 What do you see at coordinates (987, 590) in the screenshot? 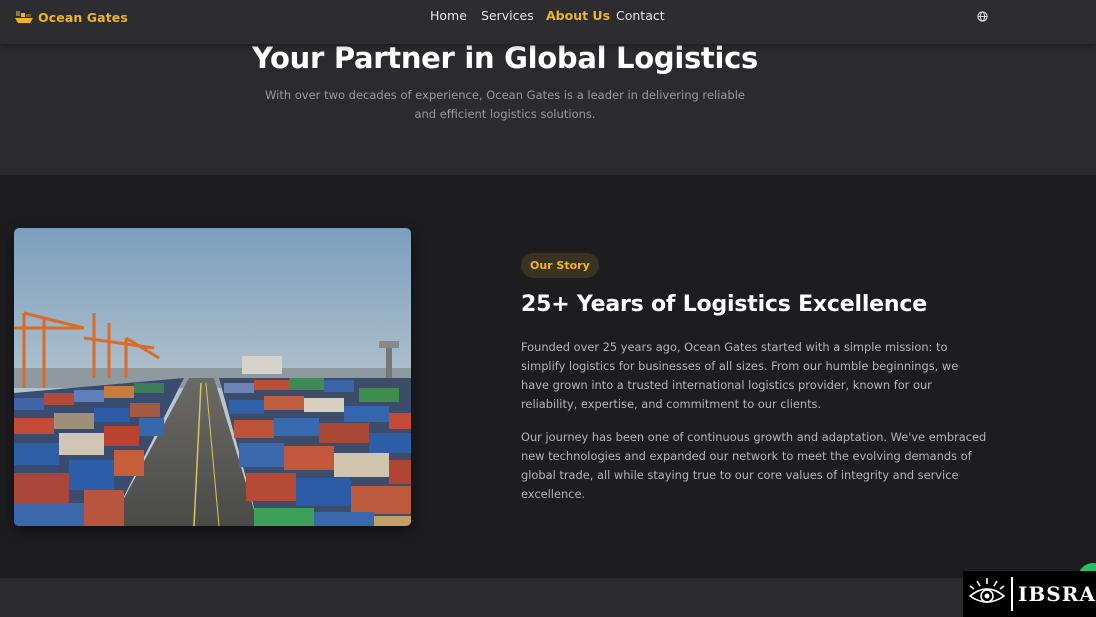
I see `eye-logo-icon` at bounding box center [987, 590].